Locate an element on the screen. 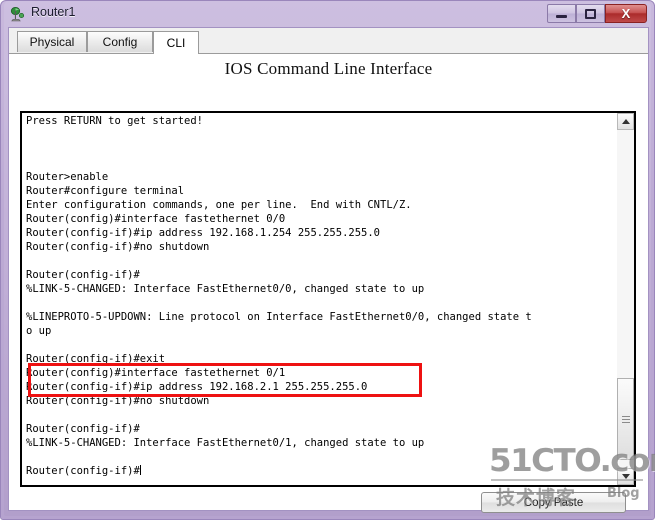 This screenshot has height=520, width=655. minimize-icon is located at coordinates (561, 13).